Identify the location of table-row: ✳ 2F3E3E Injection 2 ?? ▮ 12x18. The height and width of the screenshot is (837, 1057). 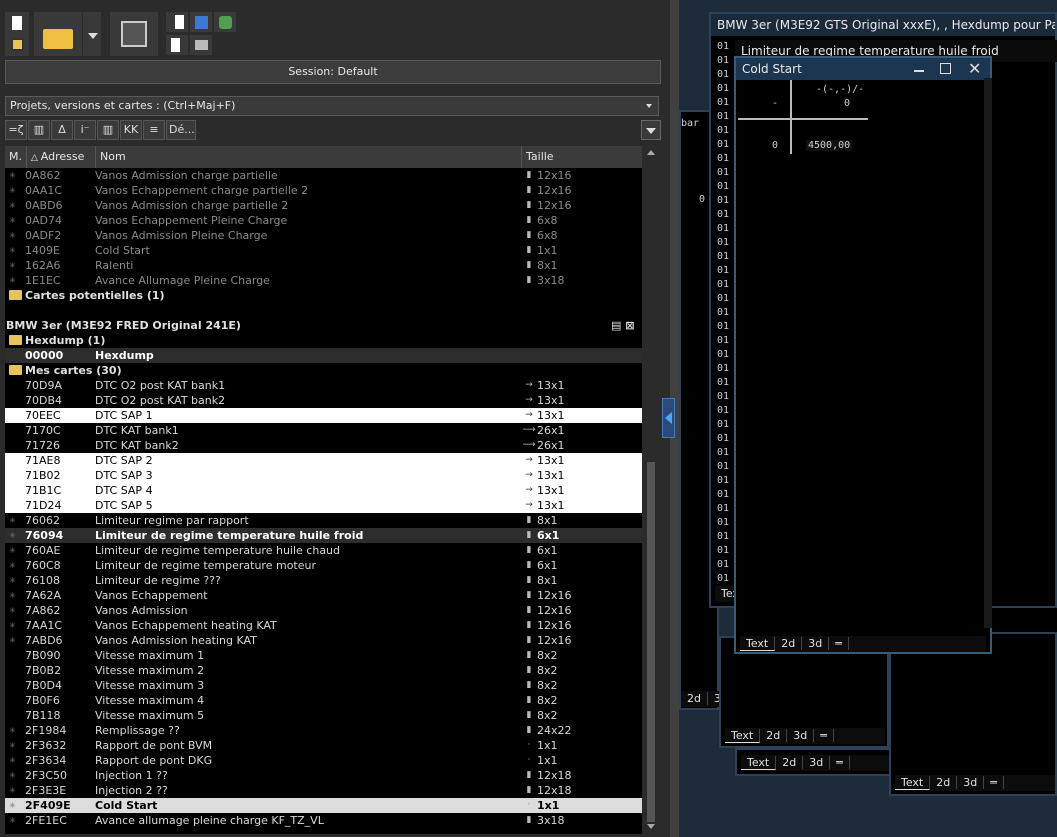
(323, 790).